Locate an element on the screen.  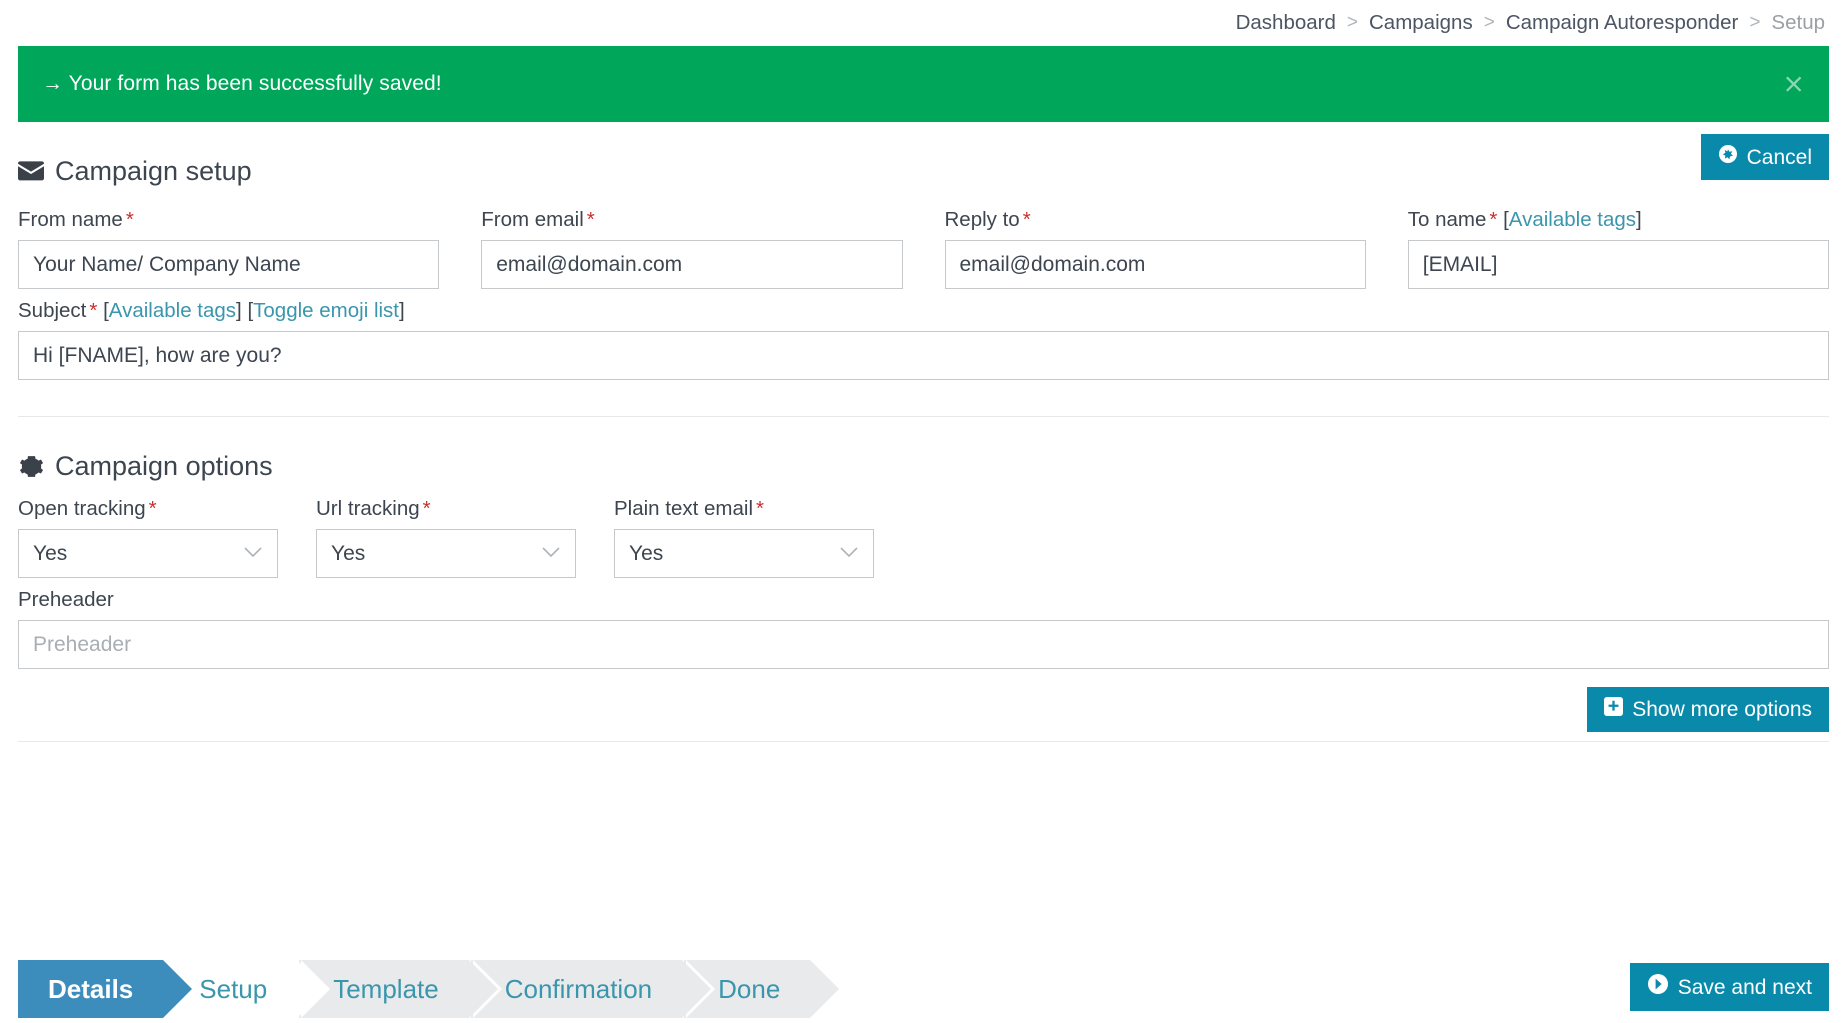
reply-to-input is located at coordinates (1155, 264).